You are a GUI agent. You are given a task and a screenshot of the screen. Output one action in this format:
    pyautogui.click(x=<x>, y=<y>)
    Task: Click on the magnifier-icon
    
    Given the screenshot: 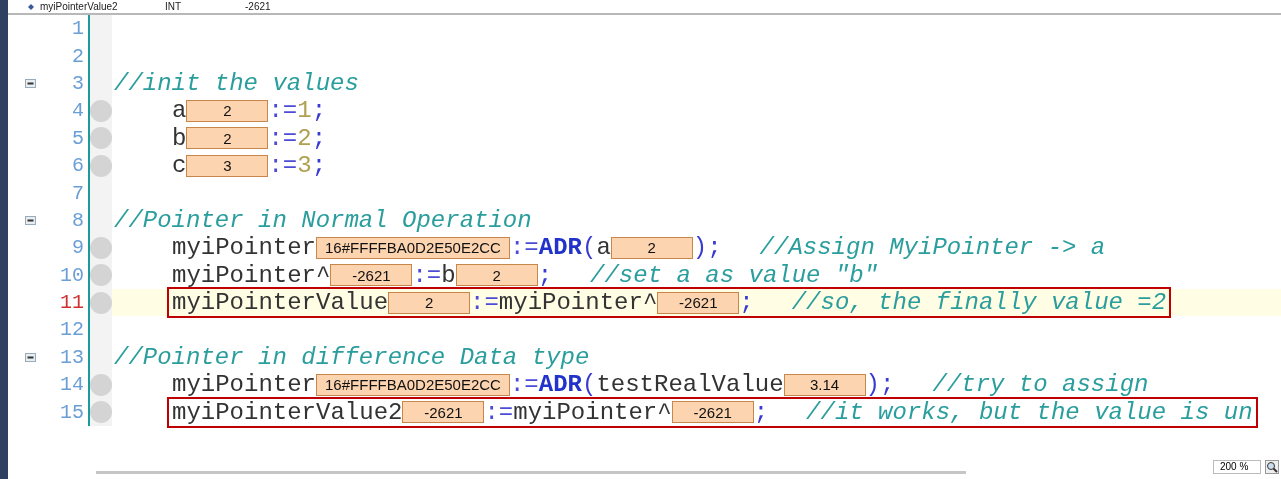 What is the action you would take?
    pyautogui.click(x=1272, y=467)
    